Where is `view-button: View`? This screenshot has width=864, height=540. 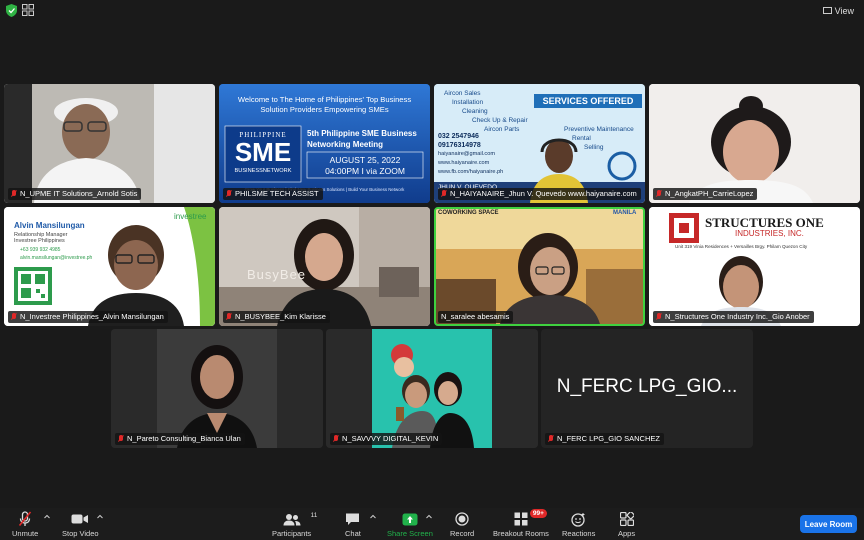 view-button: View is located at coordinates (838, 10).